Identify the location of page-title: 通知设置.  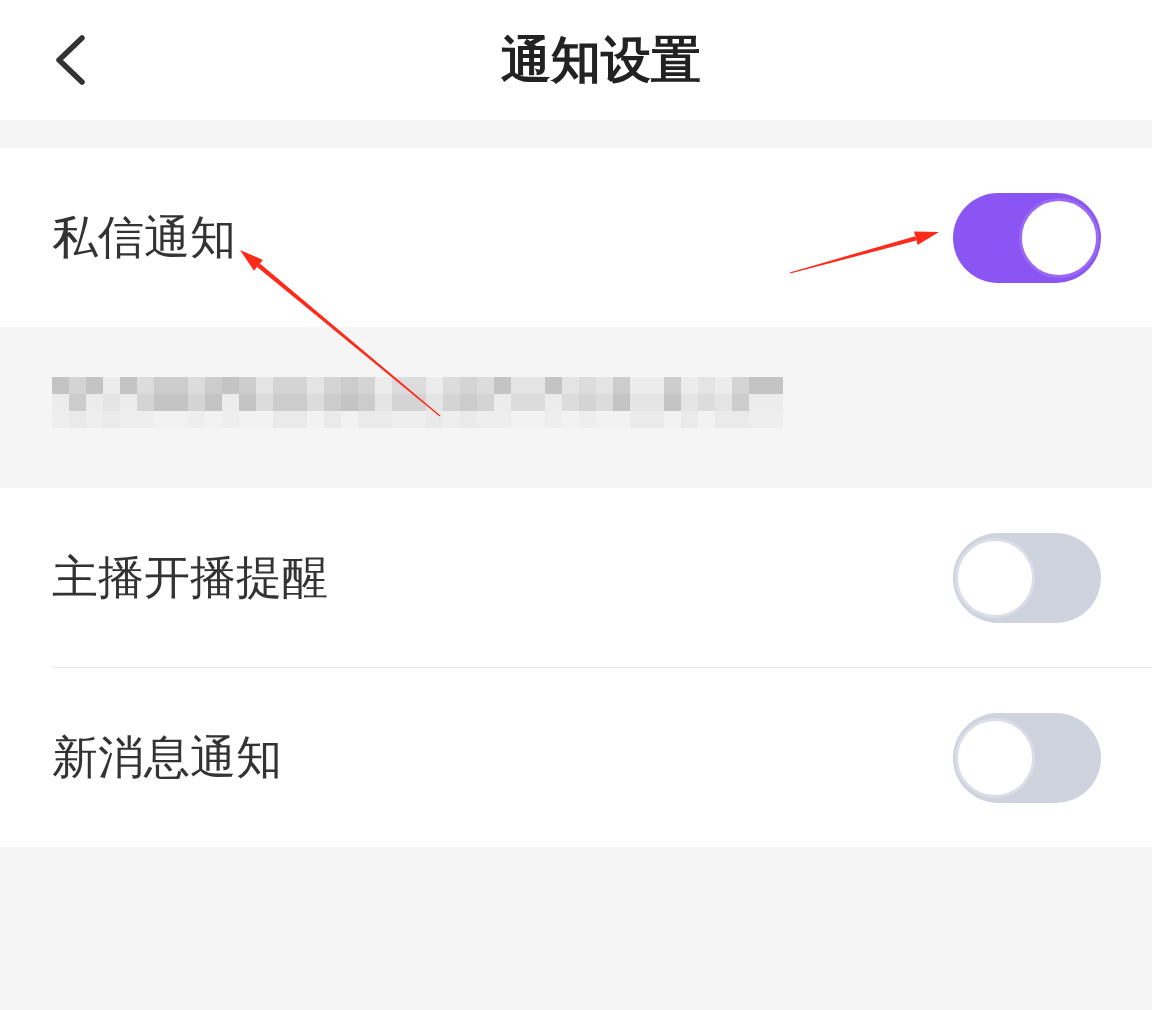
(601, 60).